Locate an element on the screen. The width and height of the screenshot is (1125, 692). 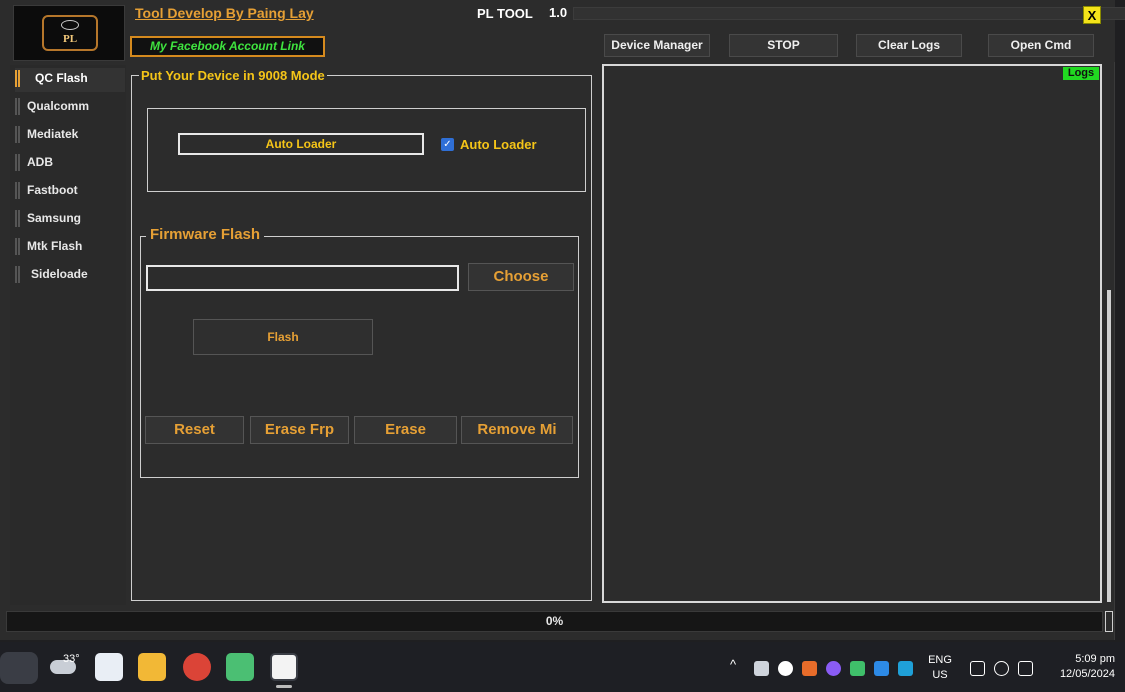
sidebar-item-samsung: Samsung is located at coordinates (70, 220).